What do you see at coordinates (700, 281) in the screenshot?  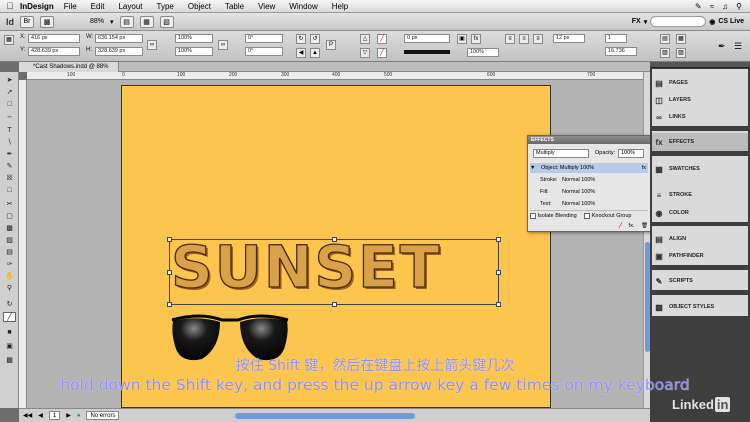 I see `panel-scripts: ✎ SCRIPTS` at bounding box center [700, 281].